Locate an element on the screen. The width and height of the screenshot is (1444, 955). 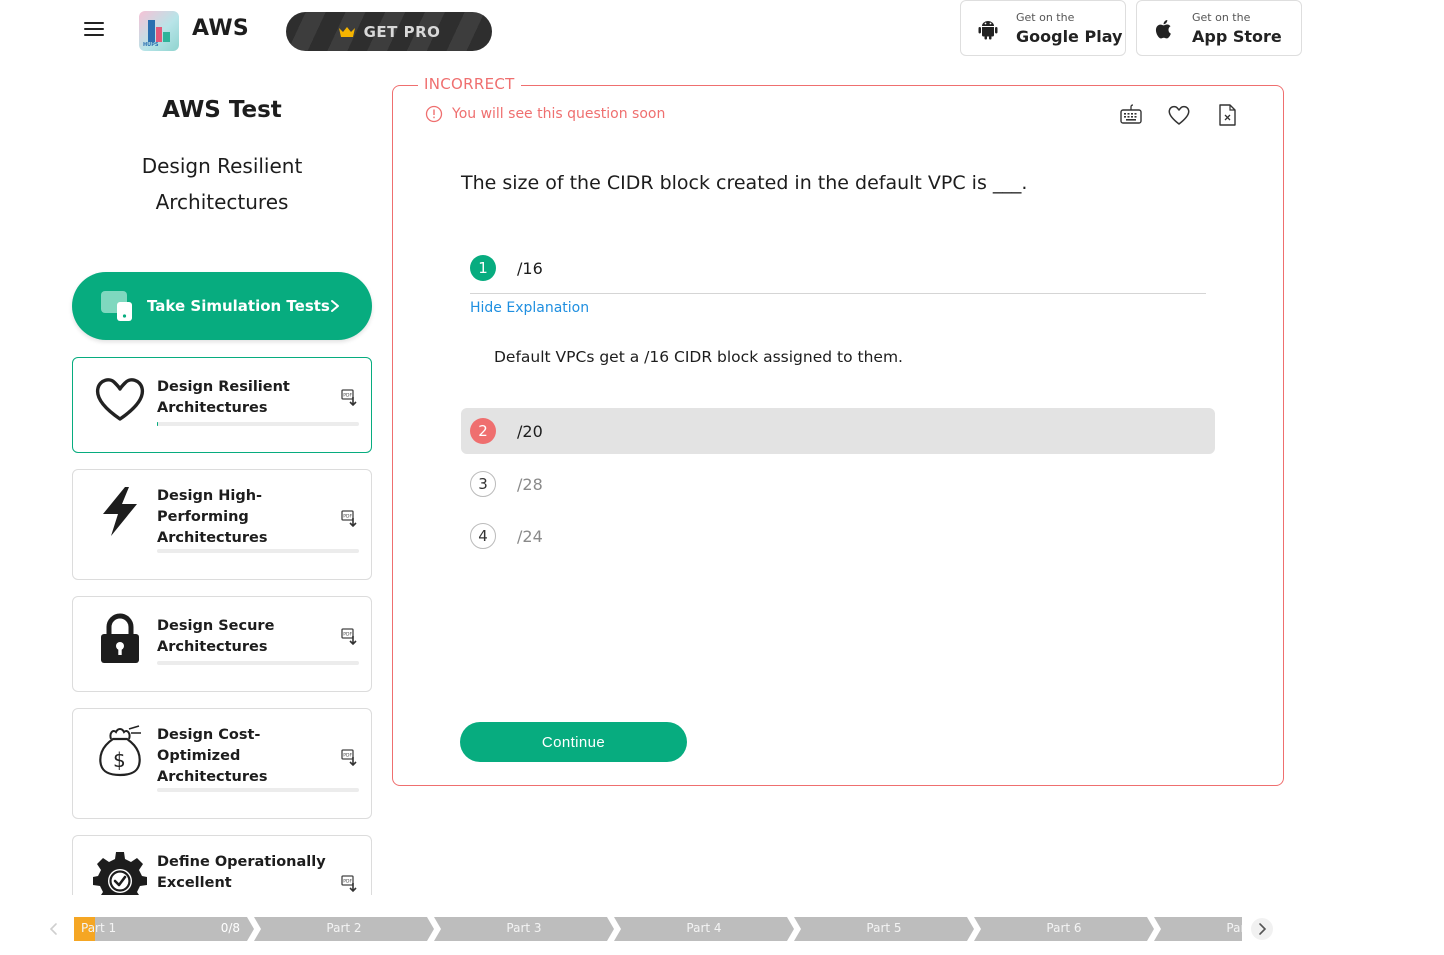
option-value: /20 is located at coordinates (530, 431).